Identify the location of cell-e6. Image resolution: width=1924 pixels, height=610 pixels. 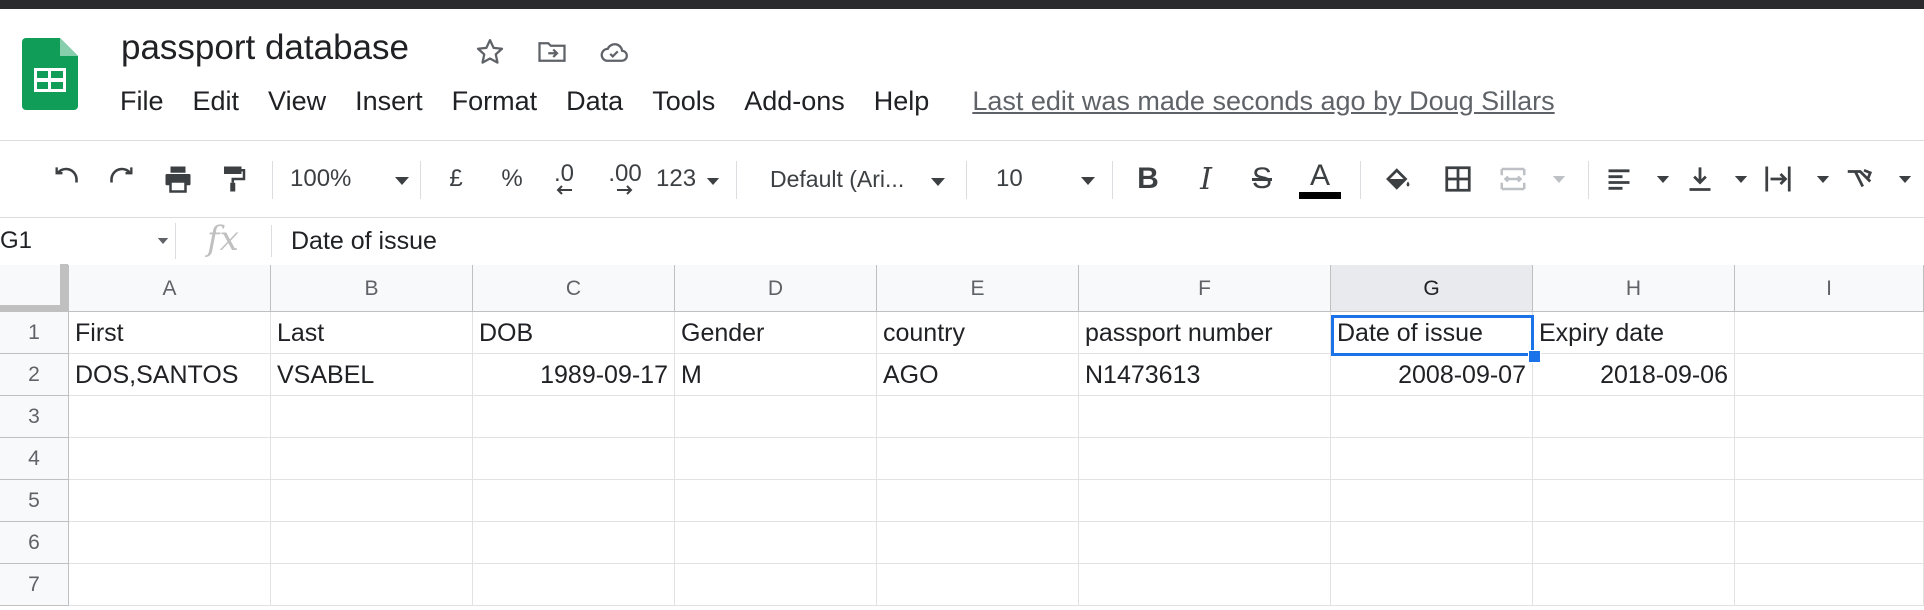
(978, 543).